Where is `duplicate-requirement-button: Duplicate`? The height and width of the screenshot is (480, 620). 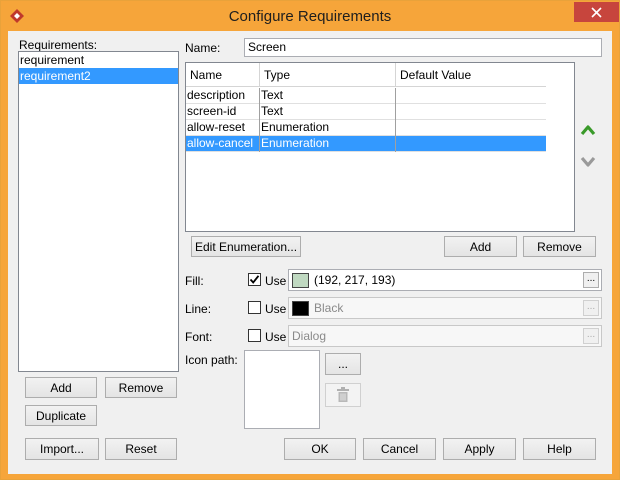
duplicate-requirement-button: Duplicate is located at coordinates (61, 415).